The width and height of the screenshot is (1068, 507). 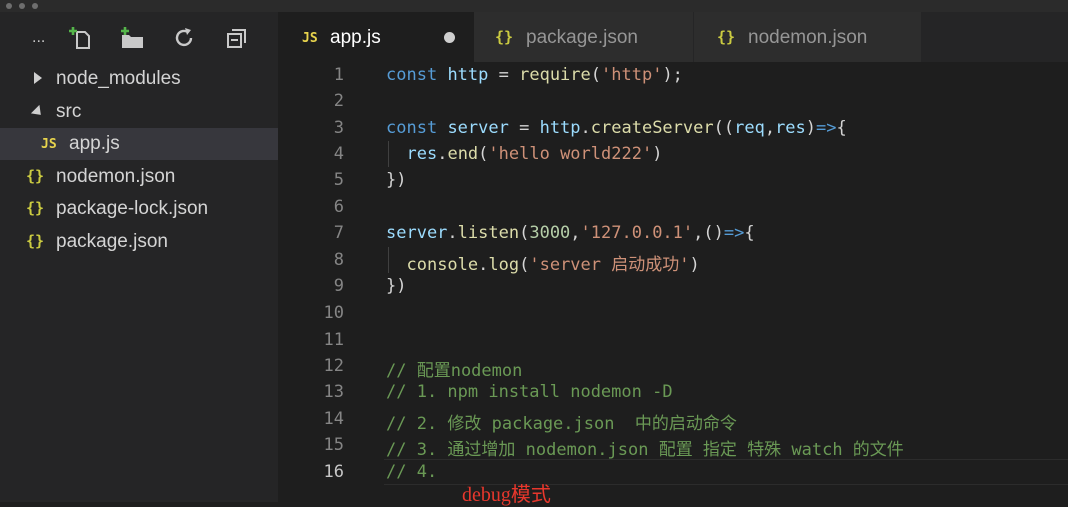 What do you see at coordinates (139, 112) in the screenshot?
I see `tree-item-src: src` at bounding box center [139, 112].